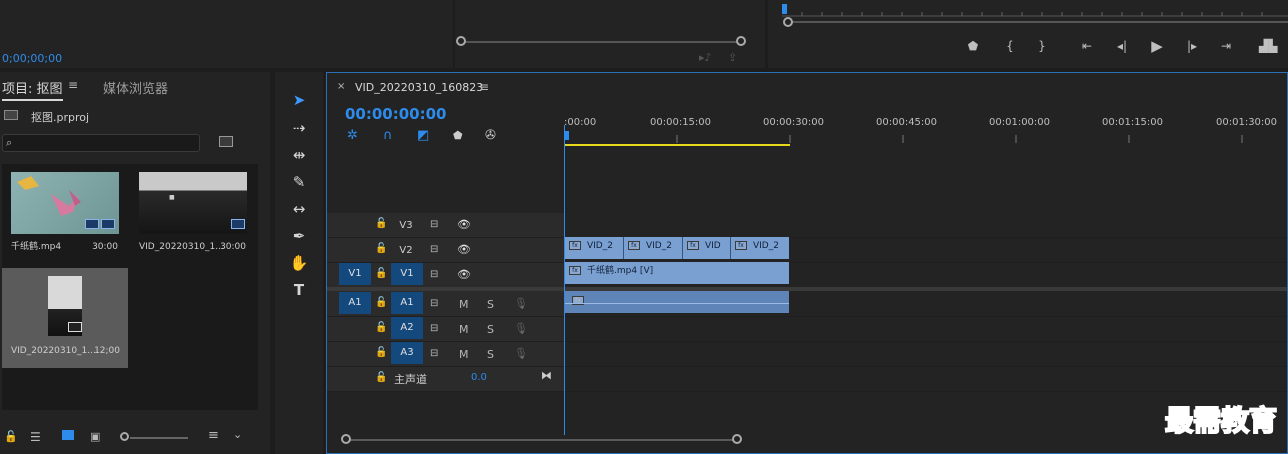 The width and height of the screenshot is (1288, 454). What do you see at coordinates (299, 100) in the screenshot?
I see `selection-tool-icon: ➤` at bounding box center [299, 100].